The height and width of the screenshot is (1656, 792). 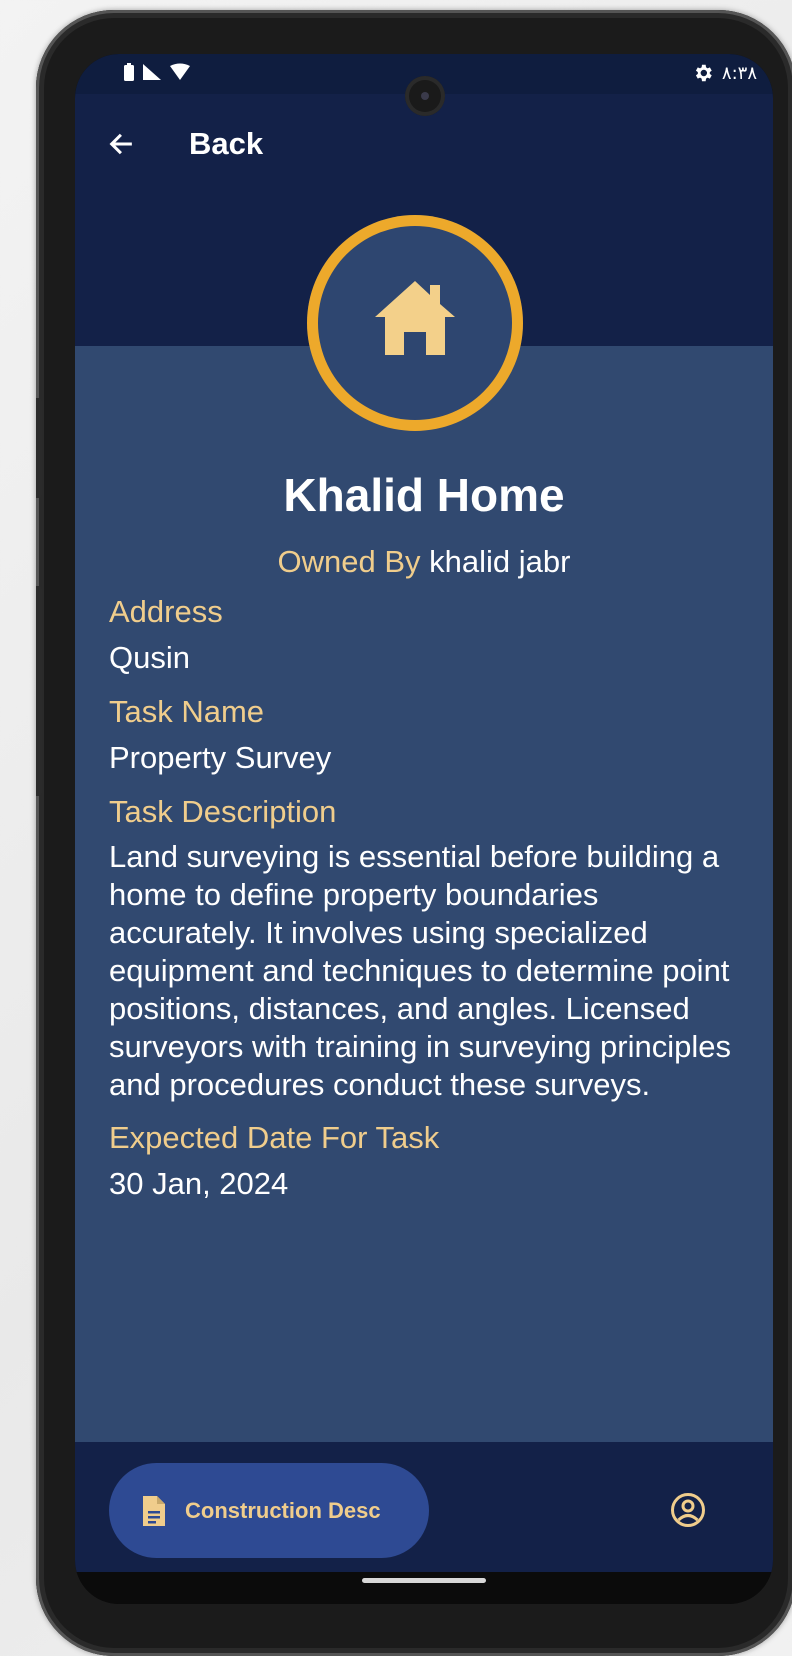 What do you see at coordinates (688, 1510) in the screenshot?
I see `account-circle-icon` at bounding box center [688, 1510].